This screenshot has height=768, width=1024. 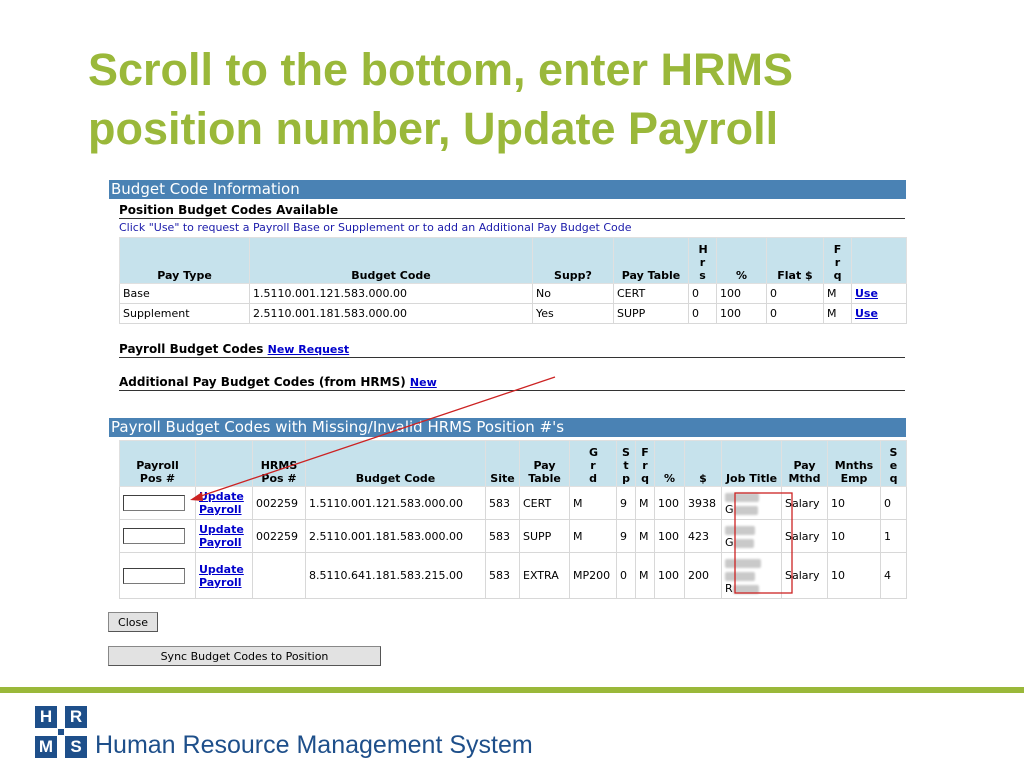 I want to click on logo-letter: H, so click(x=46, y=717).